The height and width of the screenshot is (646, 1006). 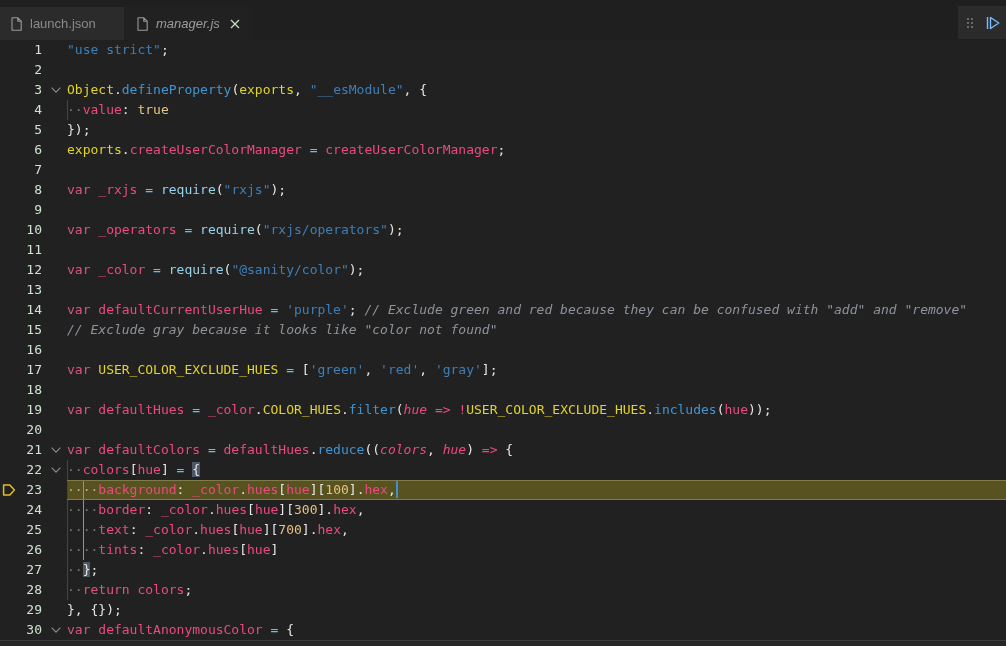 What do you see at coordinates (216, 510) in the screenshot?
I see `code-line: ····border: _color.hues[hue][300].hex,` at bounding box center [216, 510].